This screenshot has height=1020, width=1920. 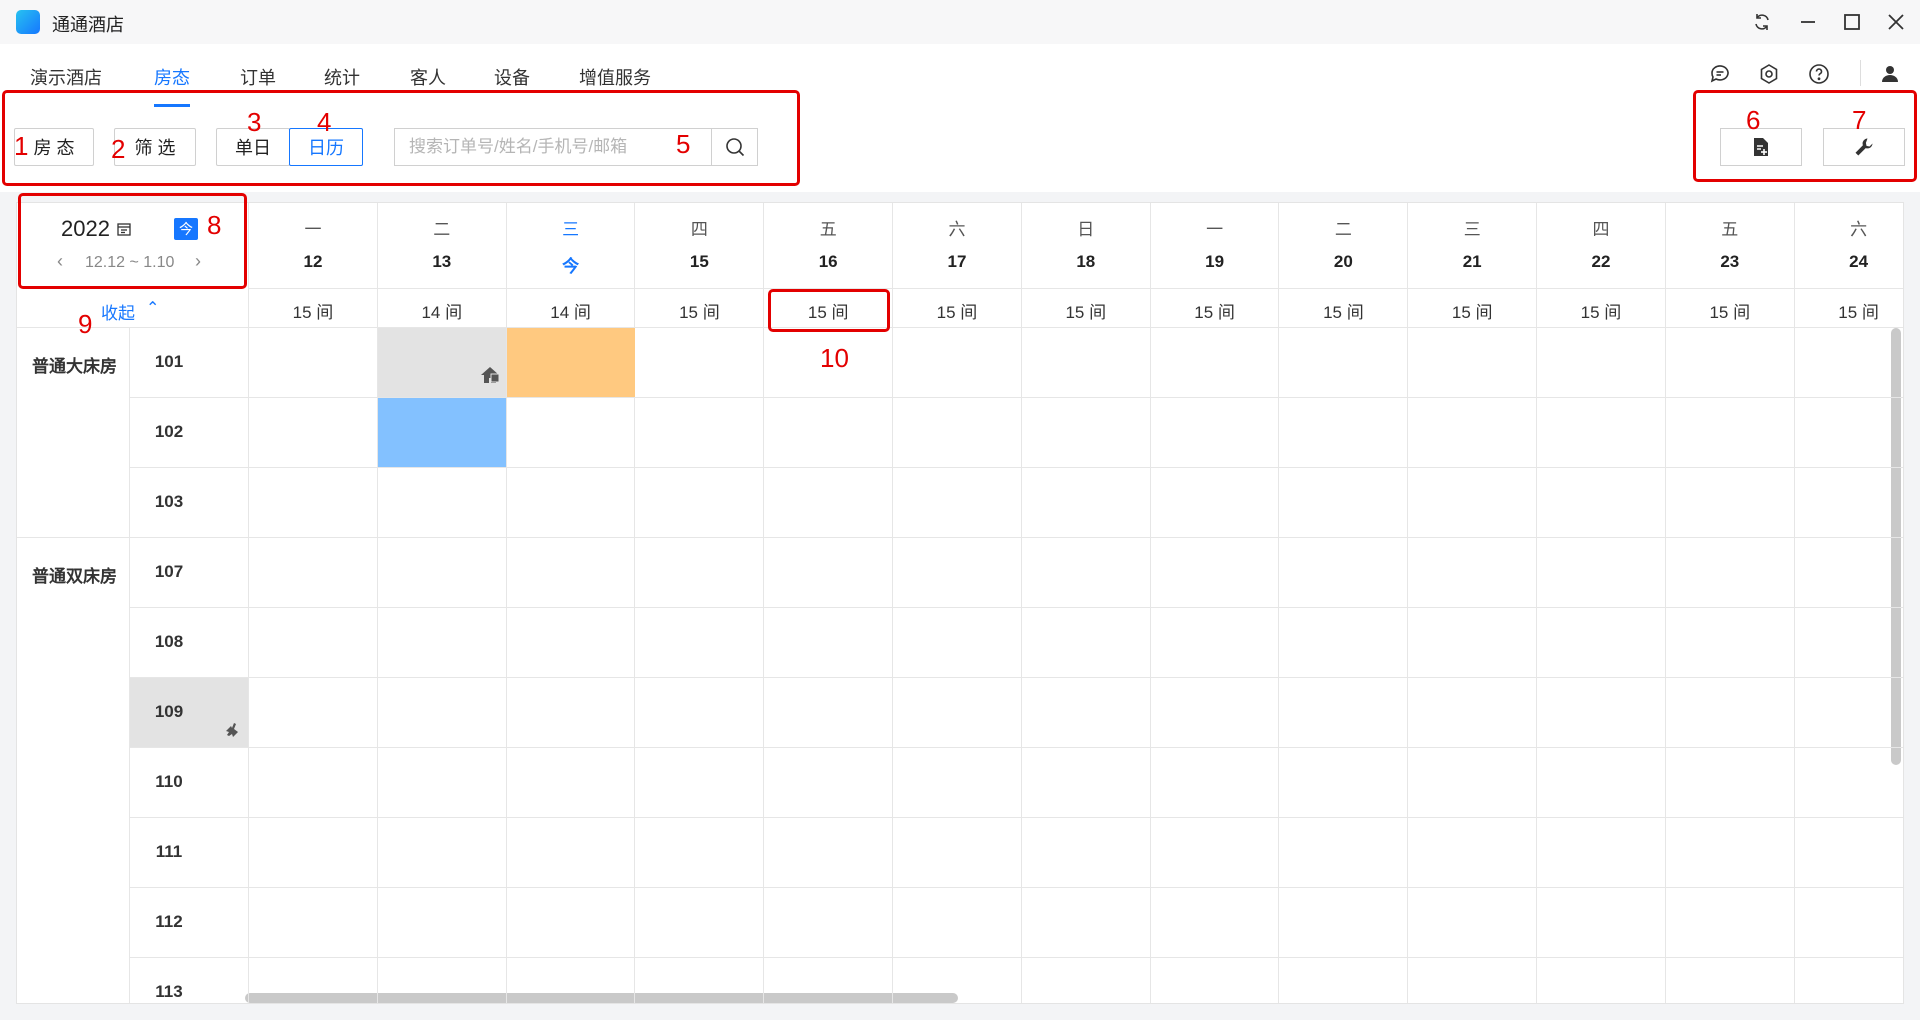 I want to click on room-number: 111, so click(x=169, y=852).